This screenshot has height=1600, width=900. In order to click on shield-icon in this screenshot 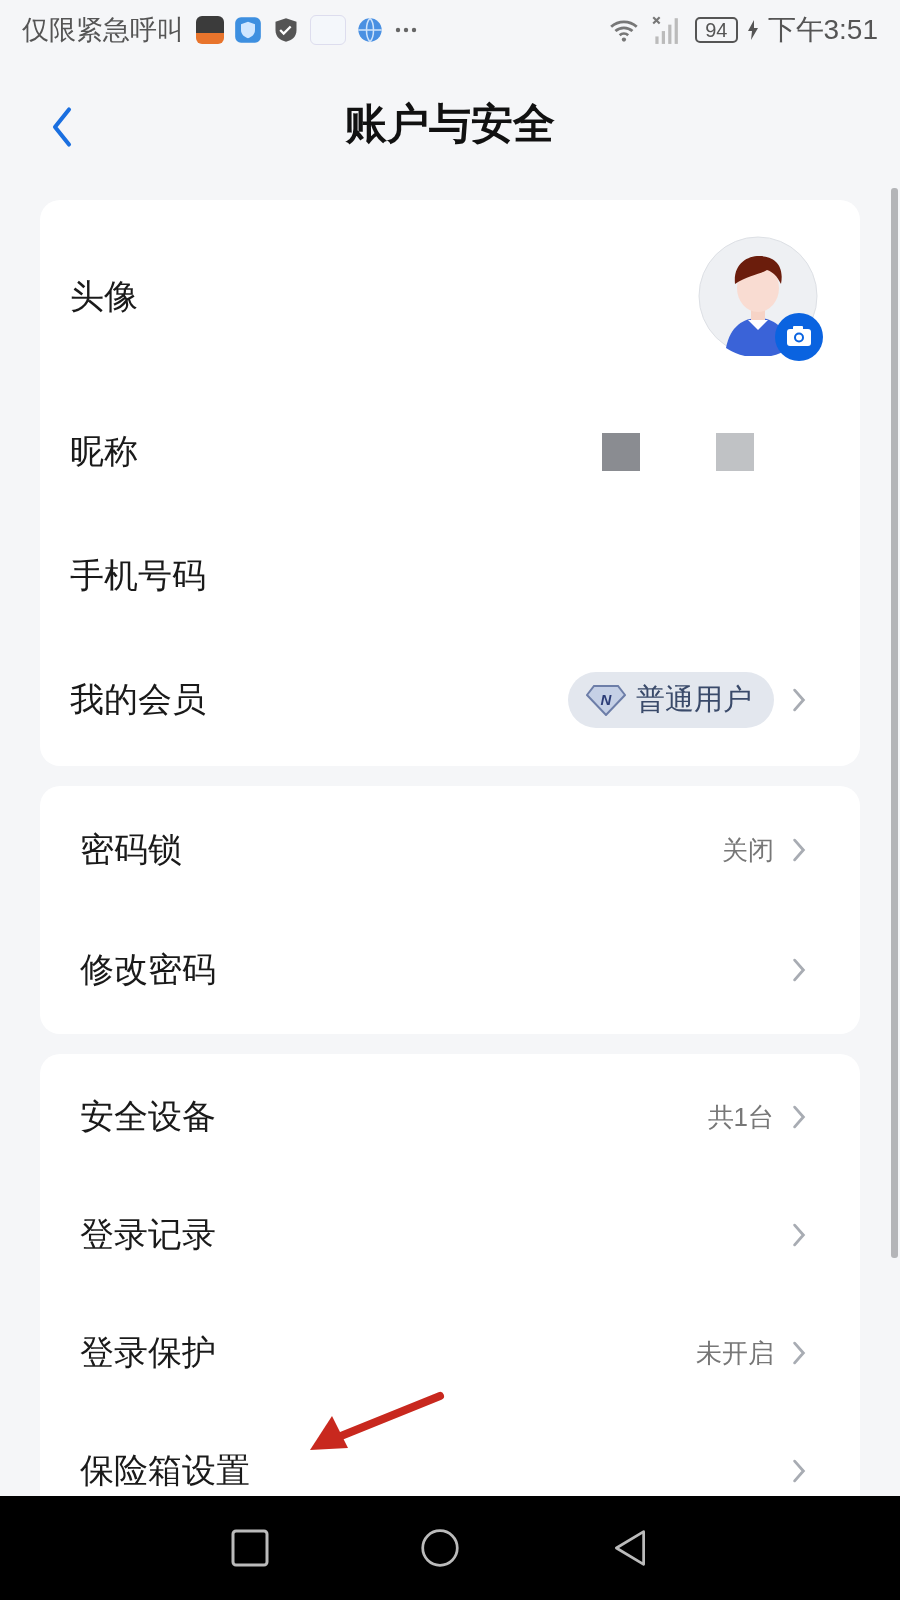, I will do `click(248, 30)`.